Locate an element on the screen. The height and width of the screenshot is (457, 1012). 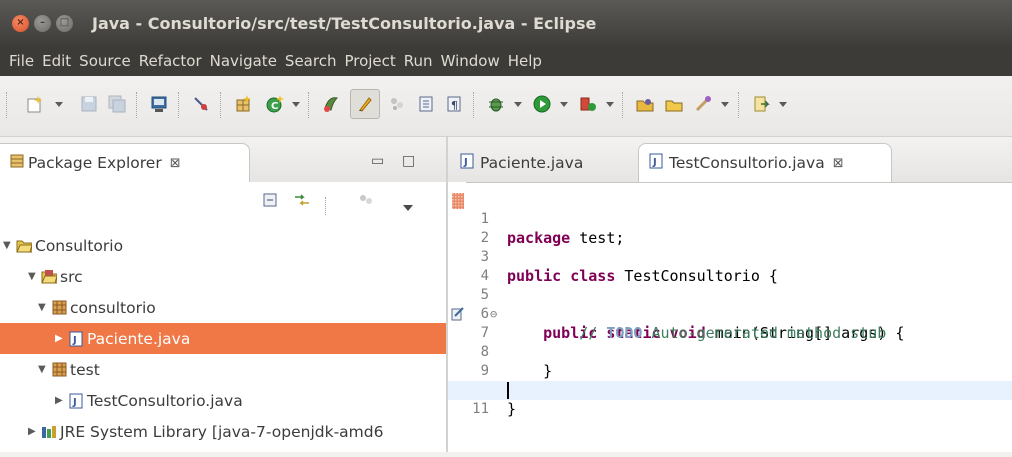
window-minimize-button: – is located at coordinates (42, 23).